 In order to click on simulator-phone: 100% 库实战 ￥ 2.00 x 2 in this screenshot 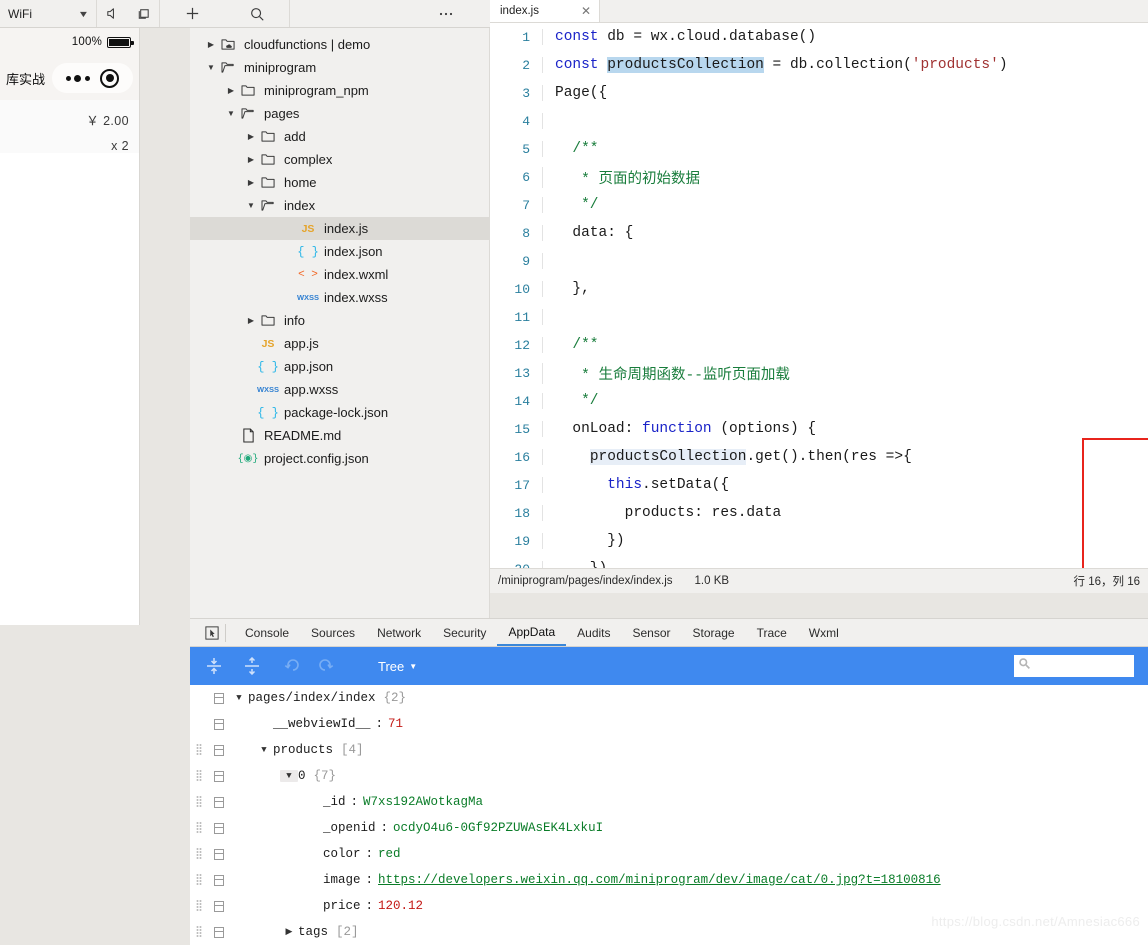, I will do `click(70, 326)`.